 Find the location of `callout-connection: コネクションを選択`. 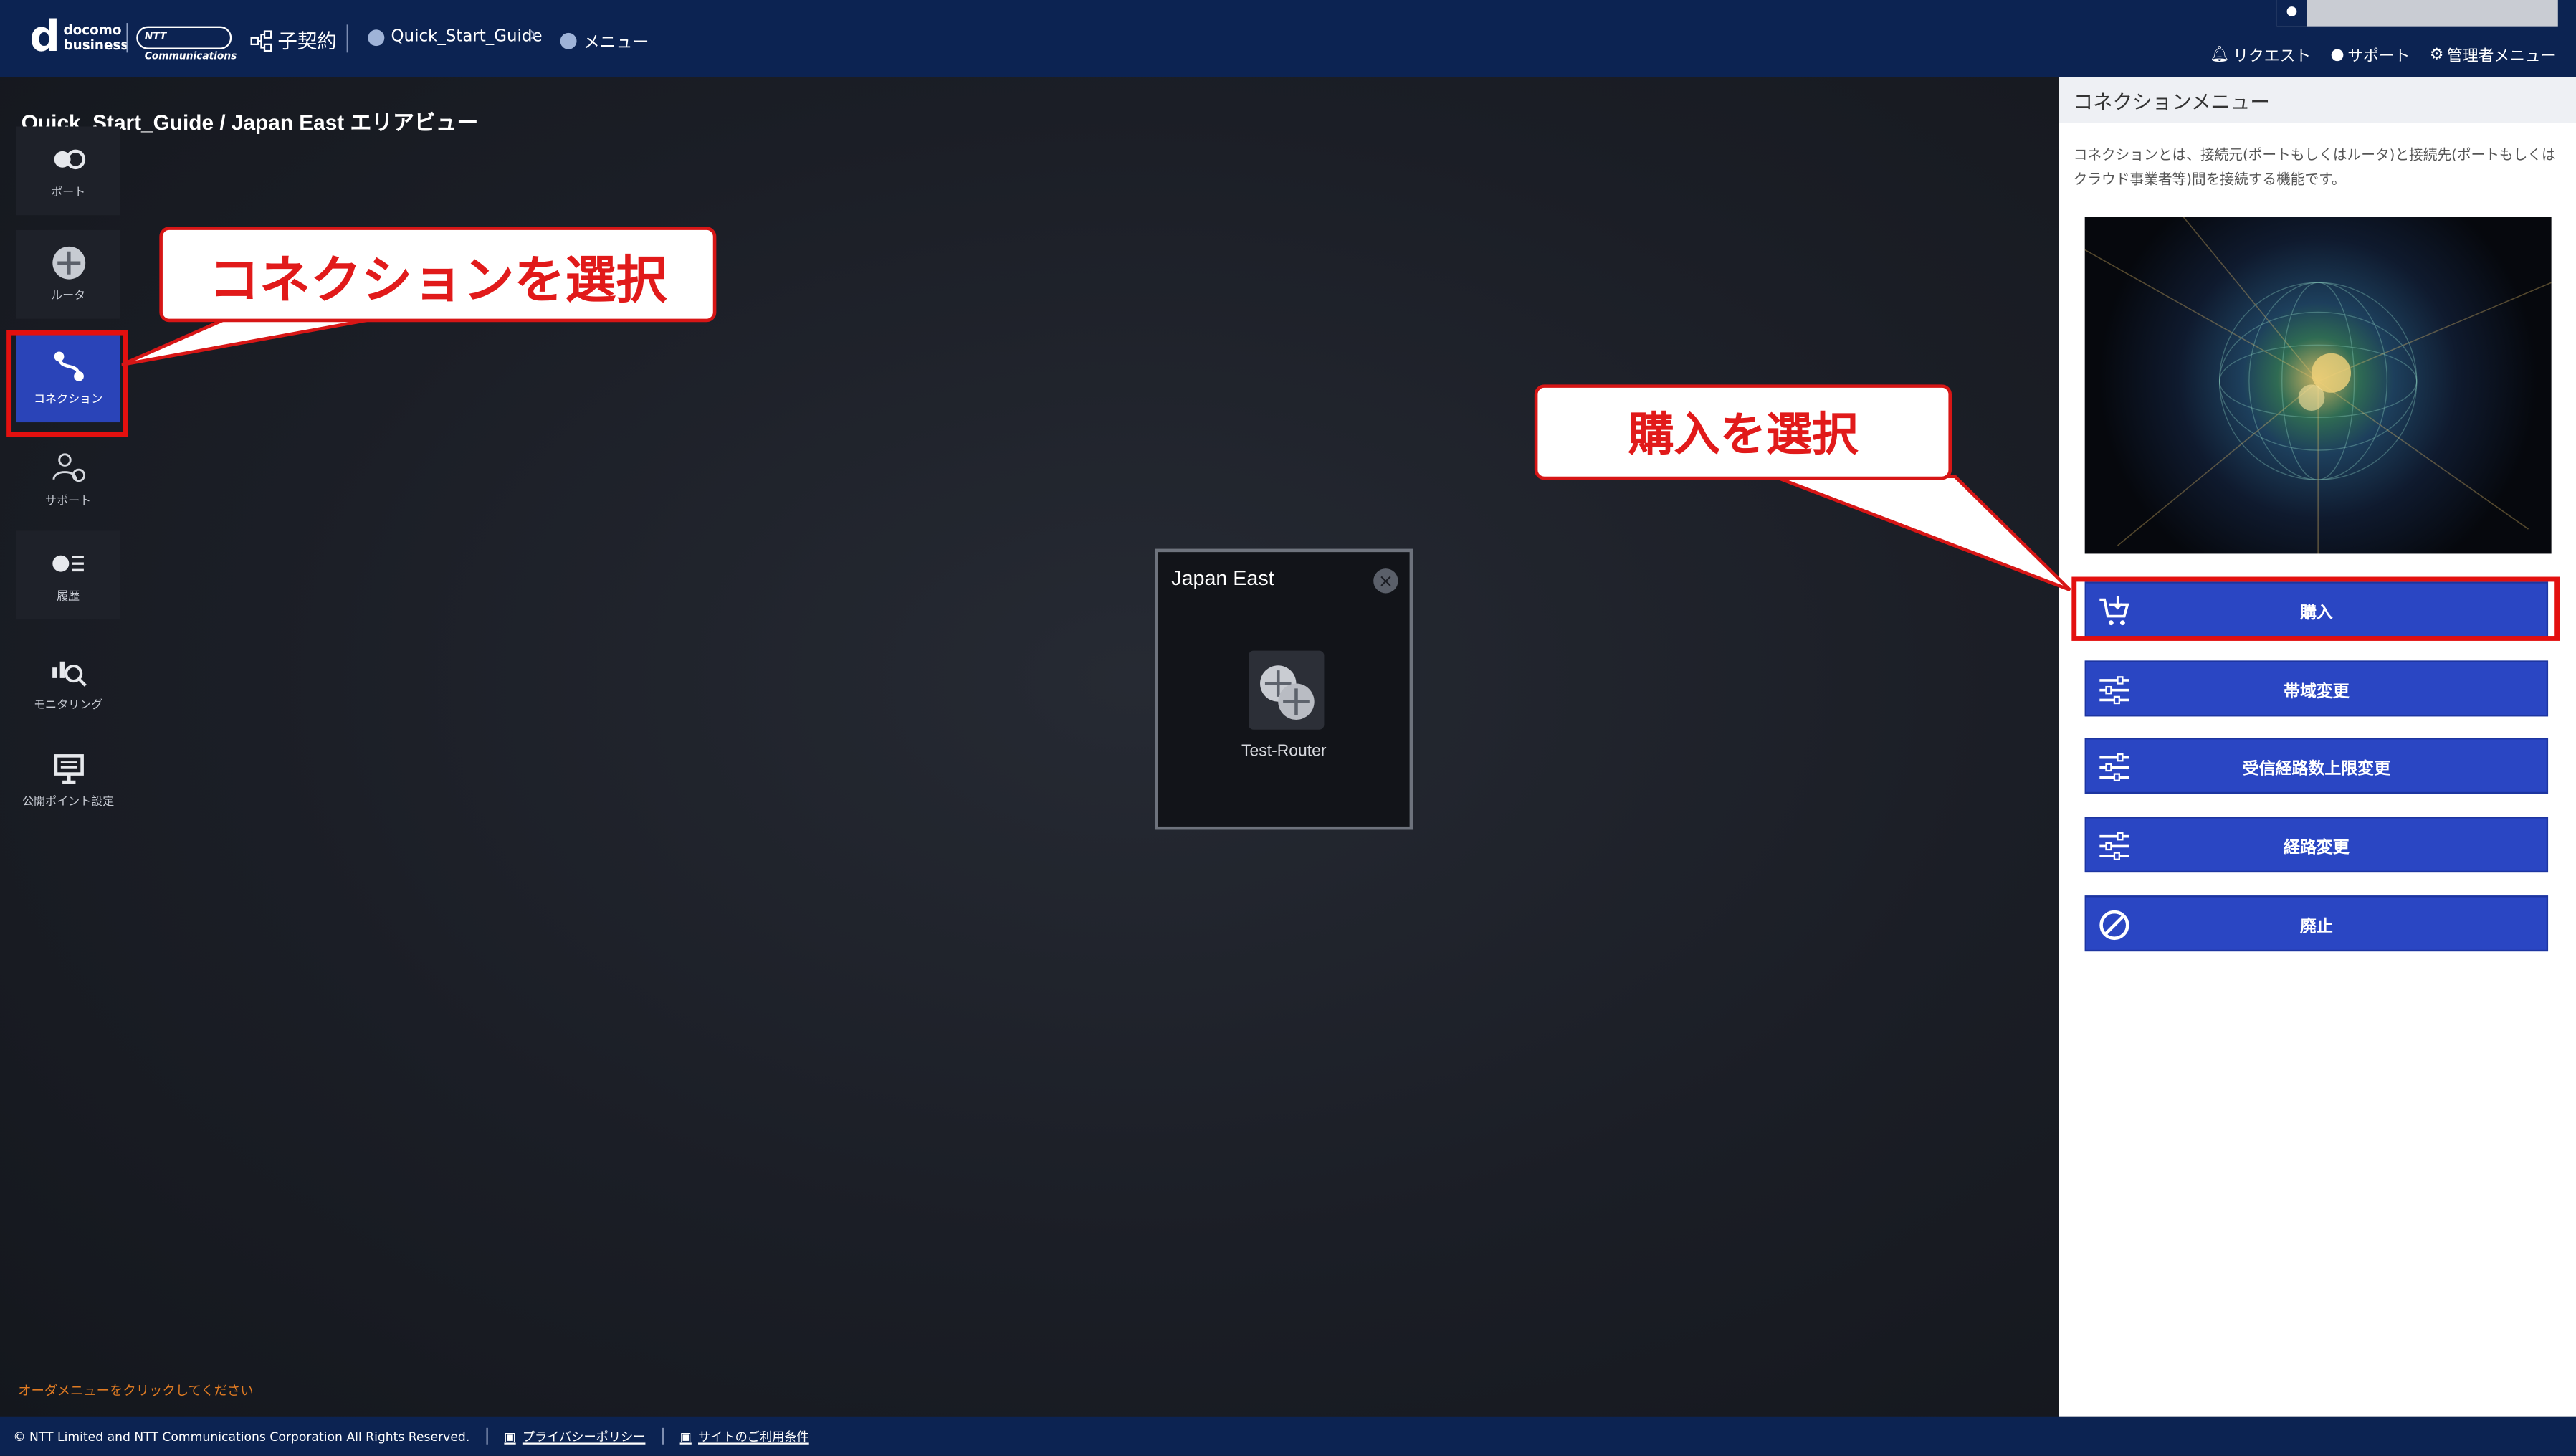

callout-connection: コネクションを選択 is located at coordinates (438, 275).